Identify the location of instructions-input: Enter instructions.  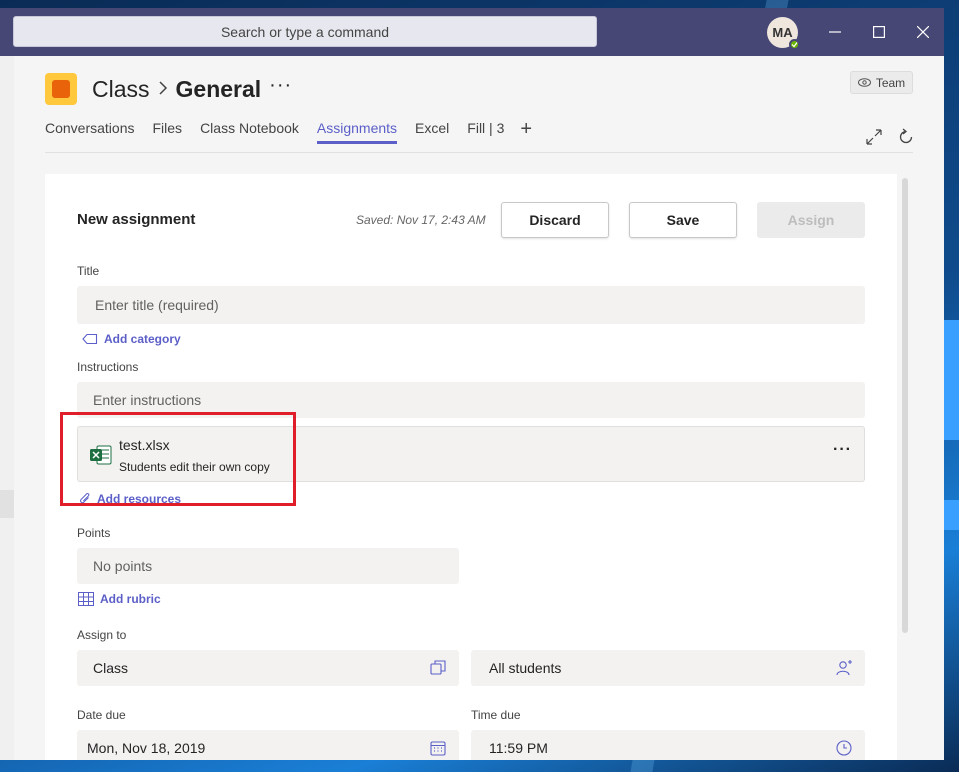
(471, 400).